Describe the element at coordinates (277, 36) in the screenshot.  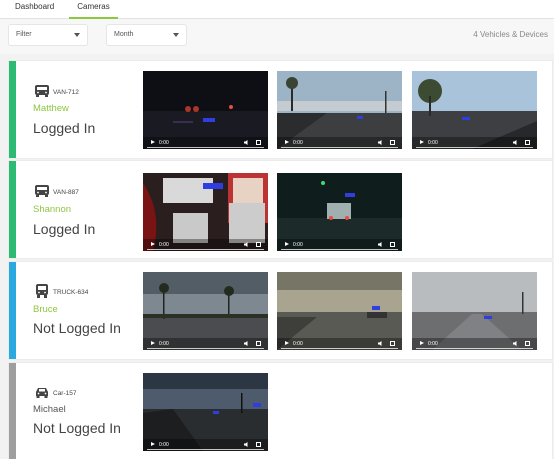
I see `filter-bar: Filter Month 4 Vehicles & Devices` at that location.